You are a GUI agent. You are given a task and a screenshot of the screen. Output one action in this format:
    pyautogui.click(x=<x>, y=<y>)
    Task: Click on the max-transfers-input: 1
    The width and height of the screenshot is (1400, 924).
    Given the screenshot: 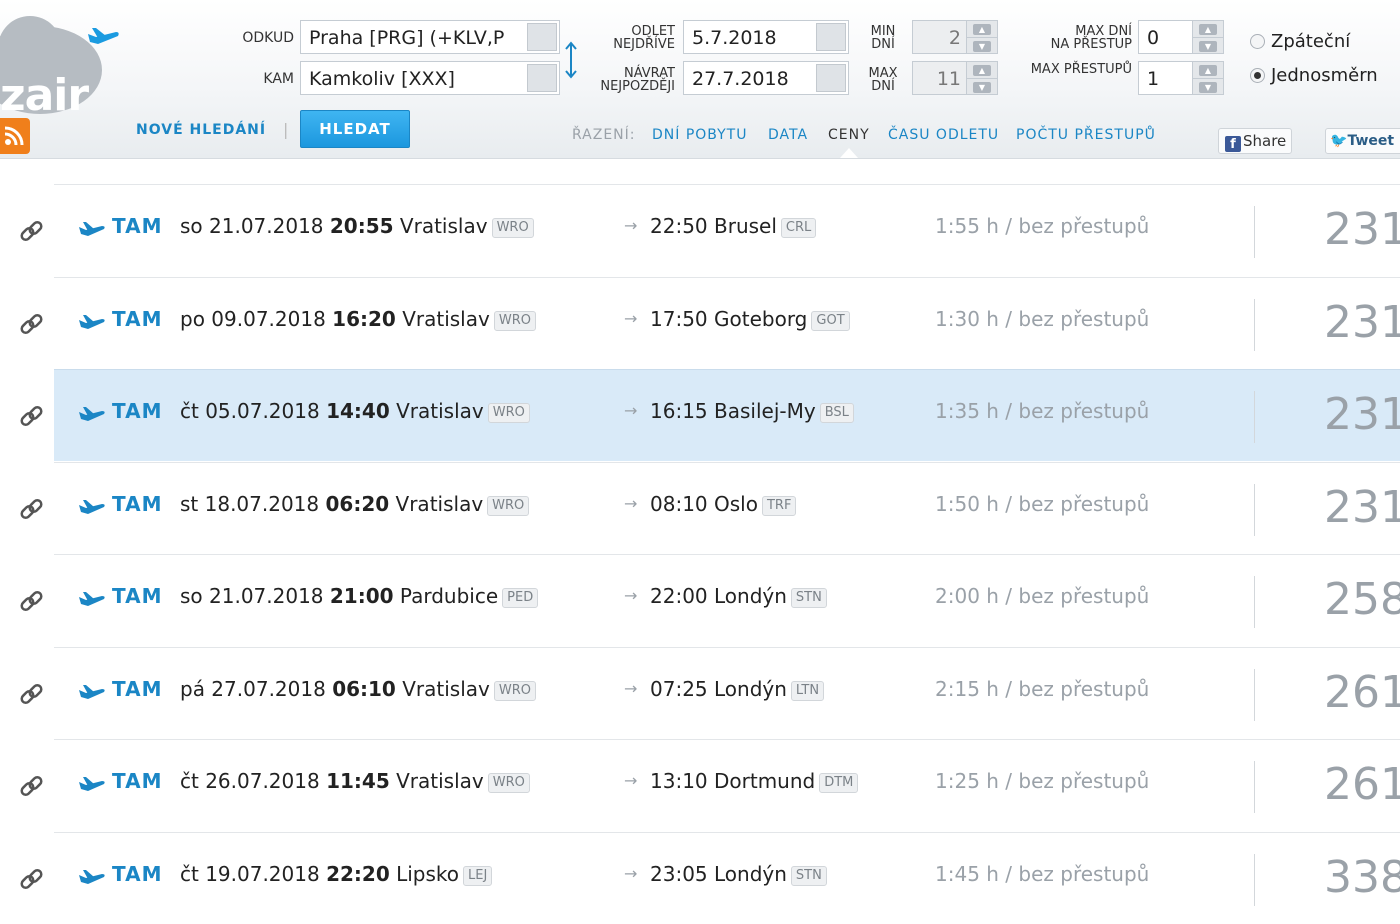 What is the action you would take?
    pyautogui.click(x=1166, y=78)
    